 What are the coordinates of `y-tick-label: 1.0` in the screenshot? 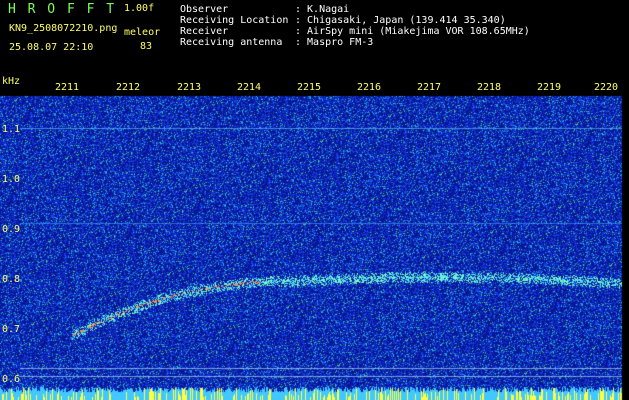 It's located at (11, 179).